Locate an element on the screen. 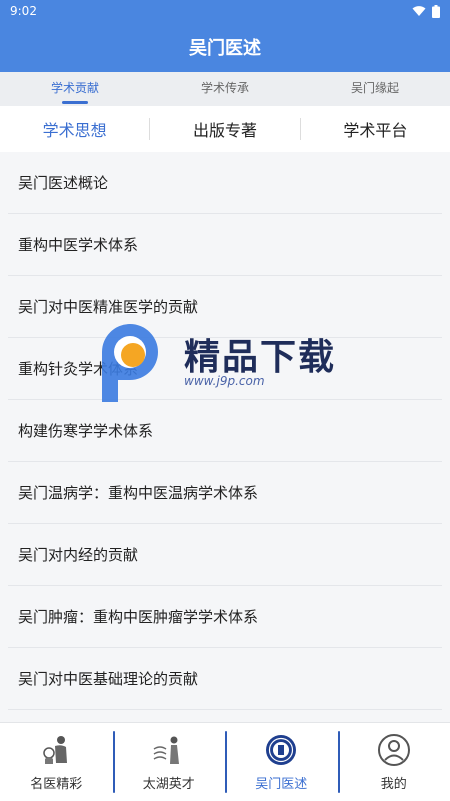 The height and width of the screenshot is (801, 450). page-title: 吴门医述 is located at coordinates (225, 47).